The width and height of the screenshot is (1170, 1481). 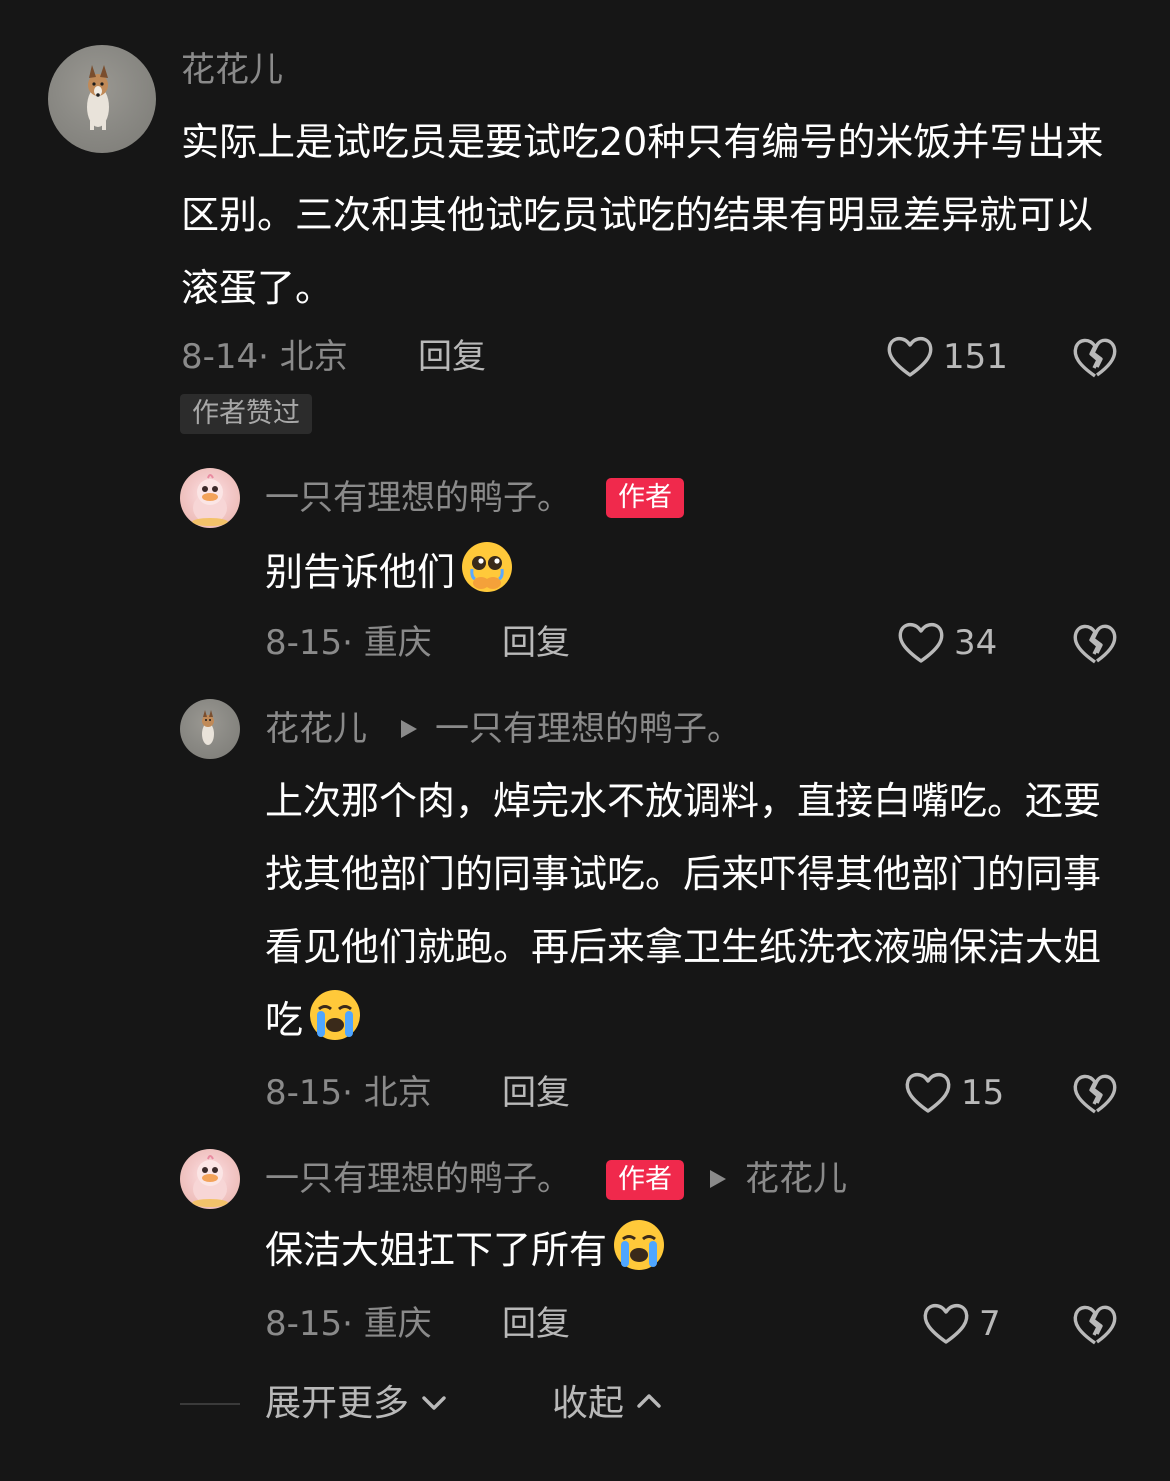 I want to click on collapse-button: 收起, so click(x=607, y=1404).